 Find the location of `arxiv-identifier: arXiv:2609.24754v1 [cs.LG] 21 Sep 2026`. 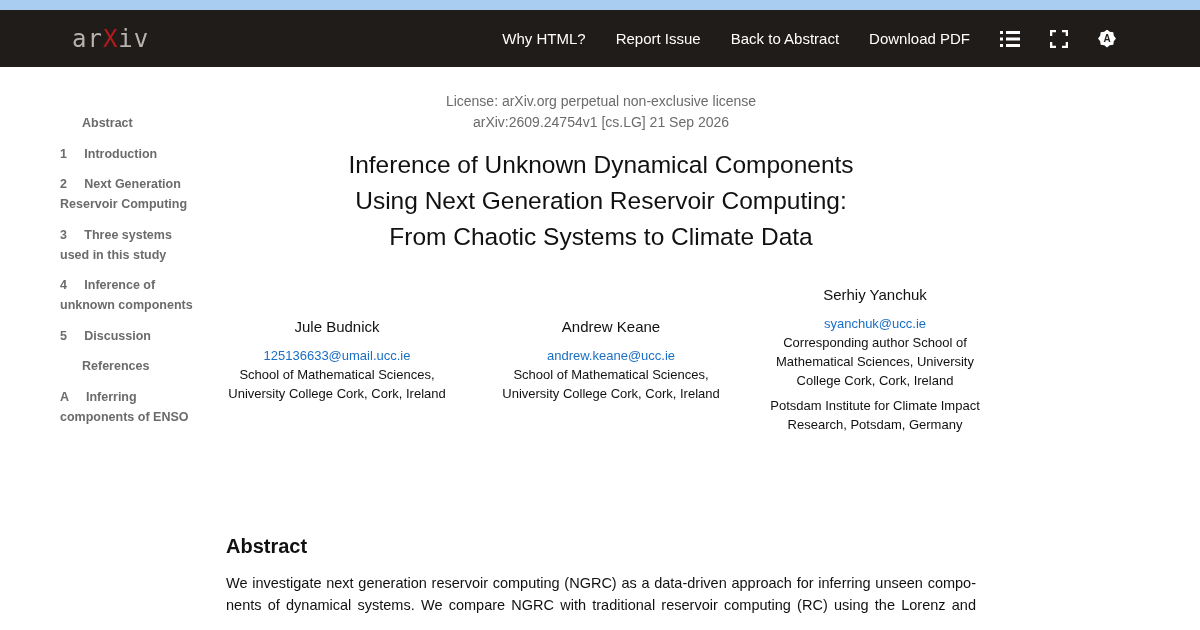

arxiv-identifier: arXiv:2609.24754v1 [cs.LG] 21 Sep 2026 is located at coordinates (601, 122).